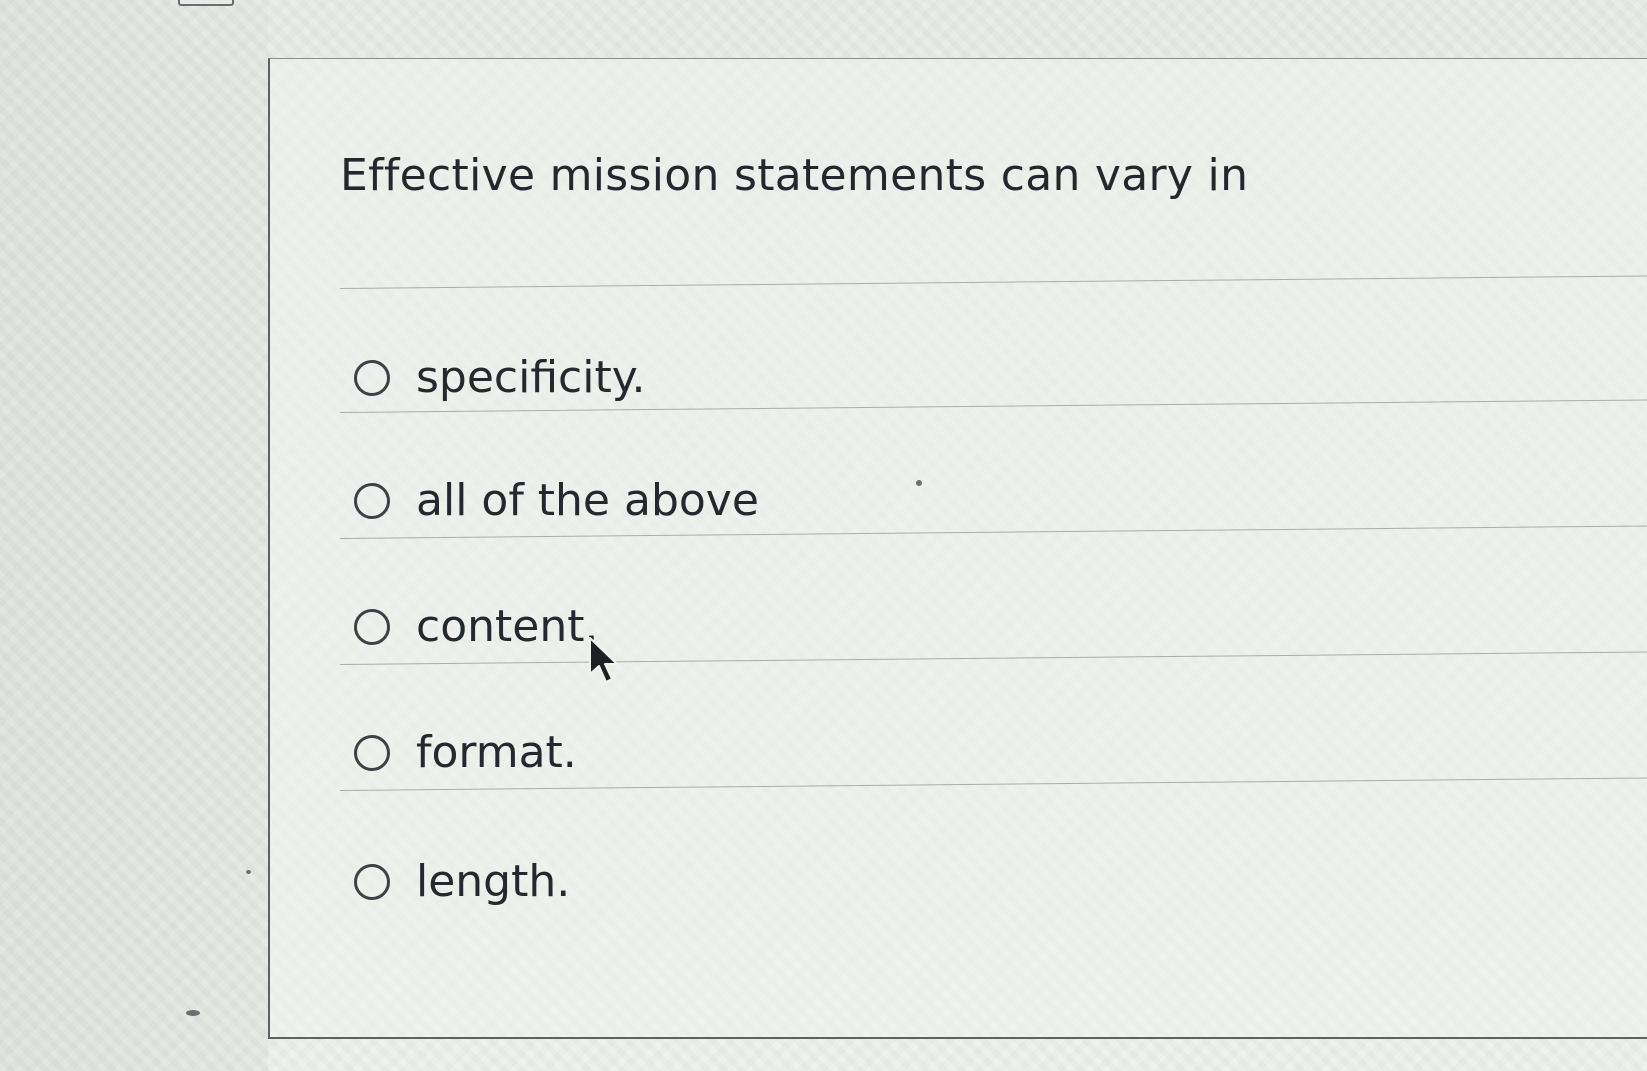 The height and width of the screenshot is (1071, 1647). I want to click on question-text: Effective mission statements can vary in, so click(794, 175).